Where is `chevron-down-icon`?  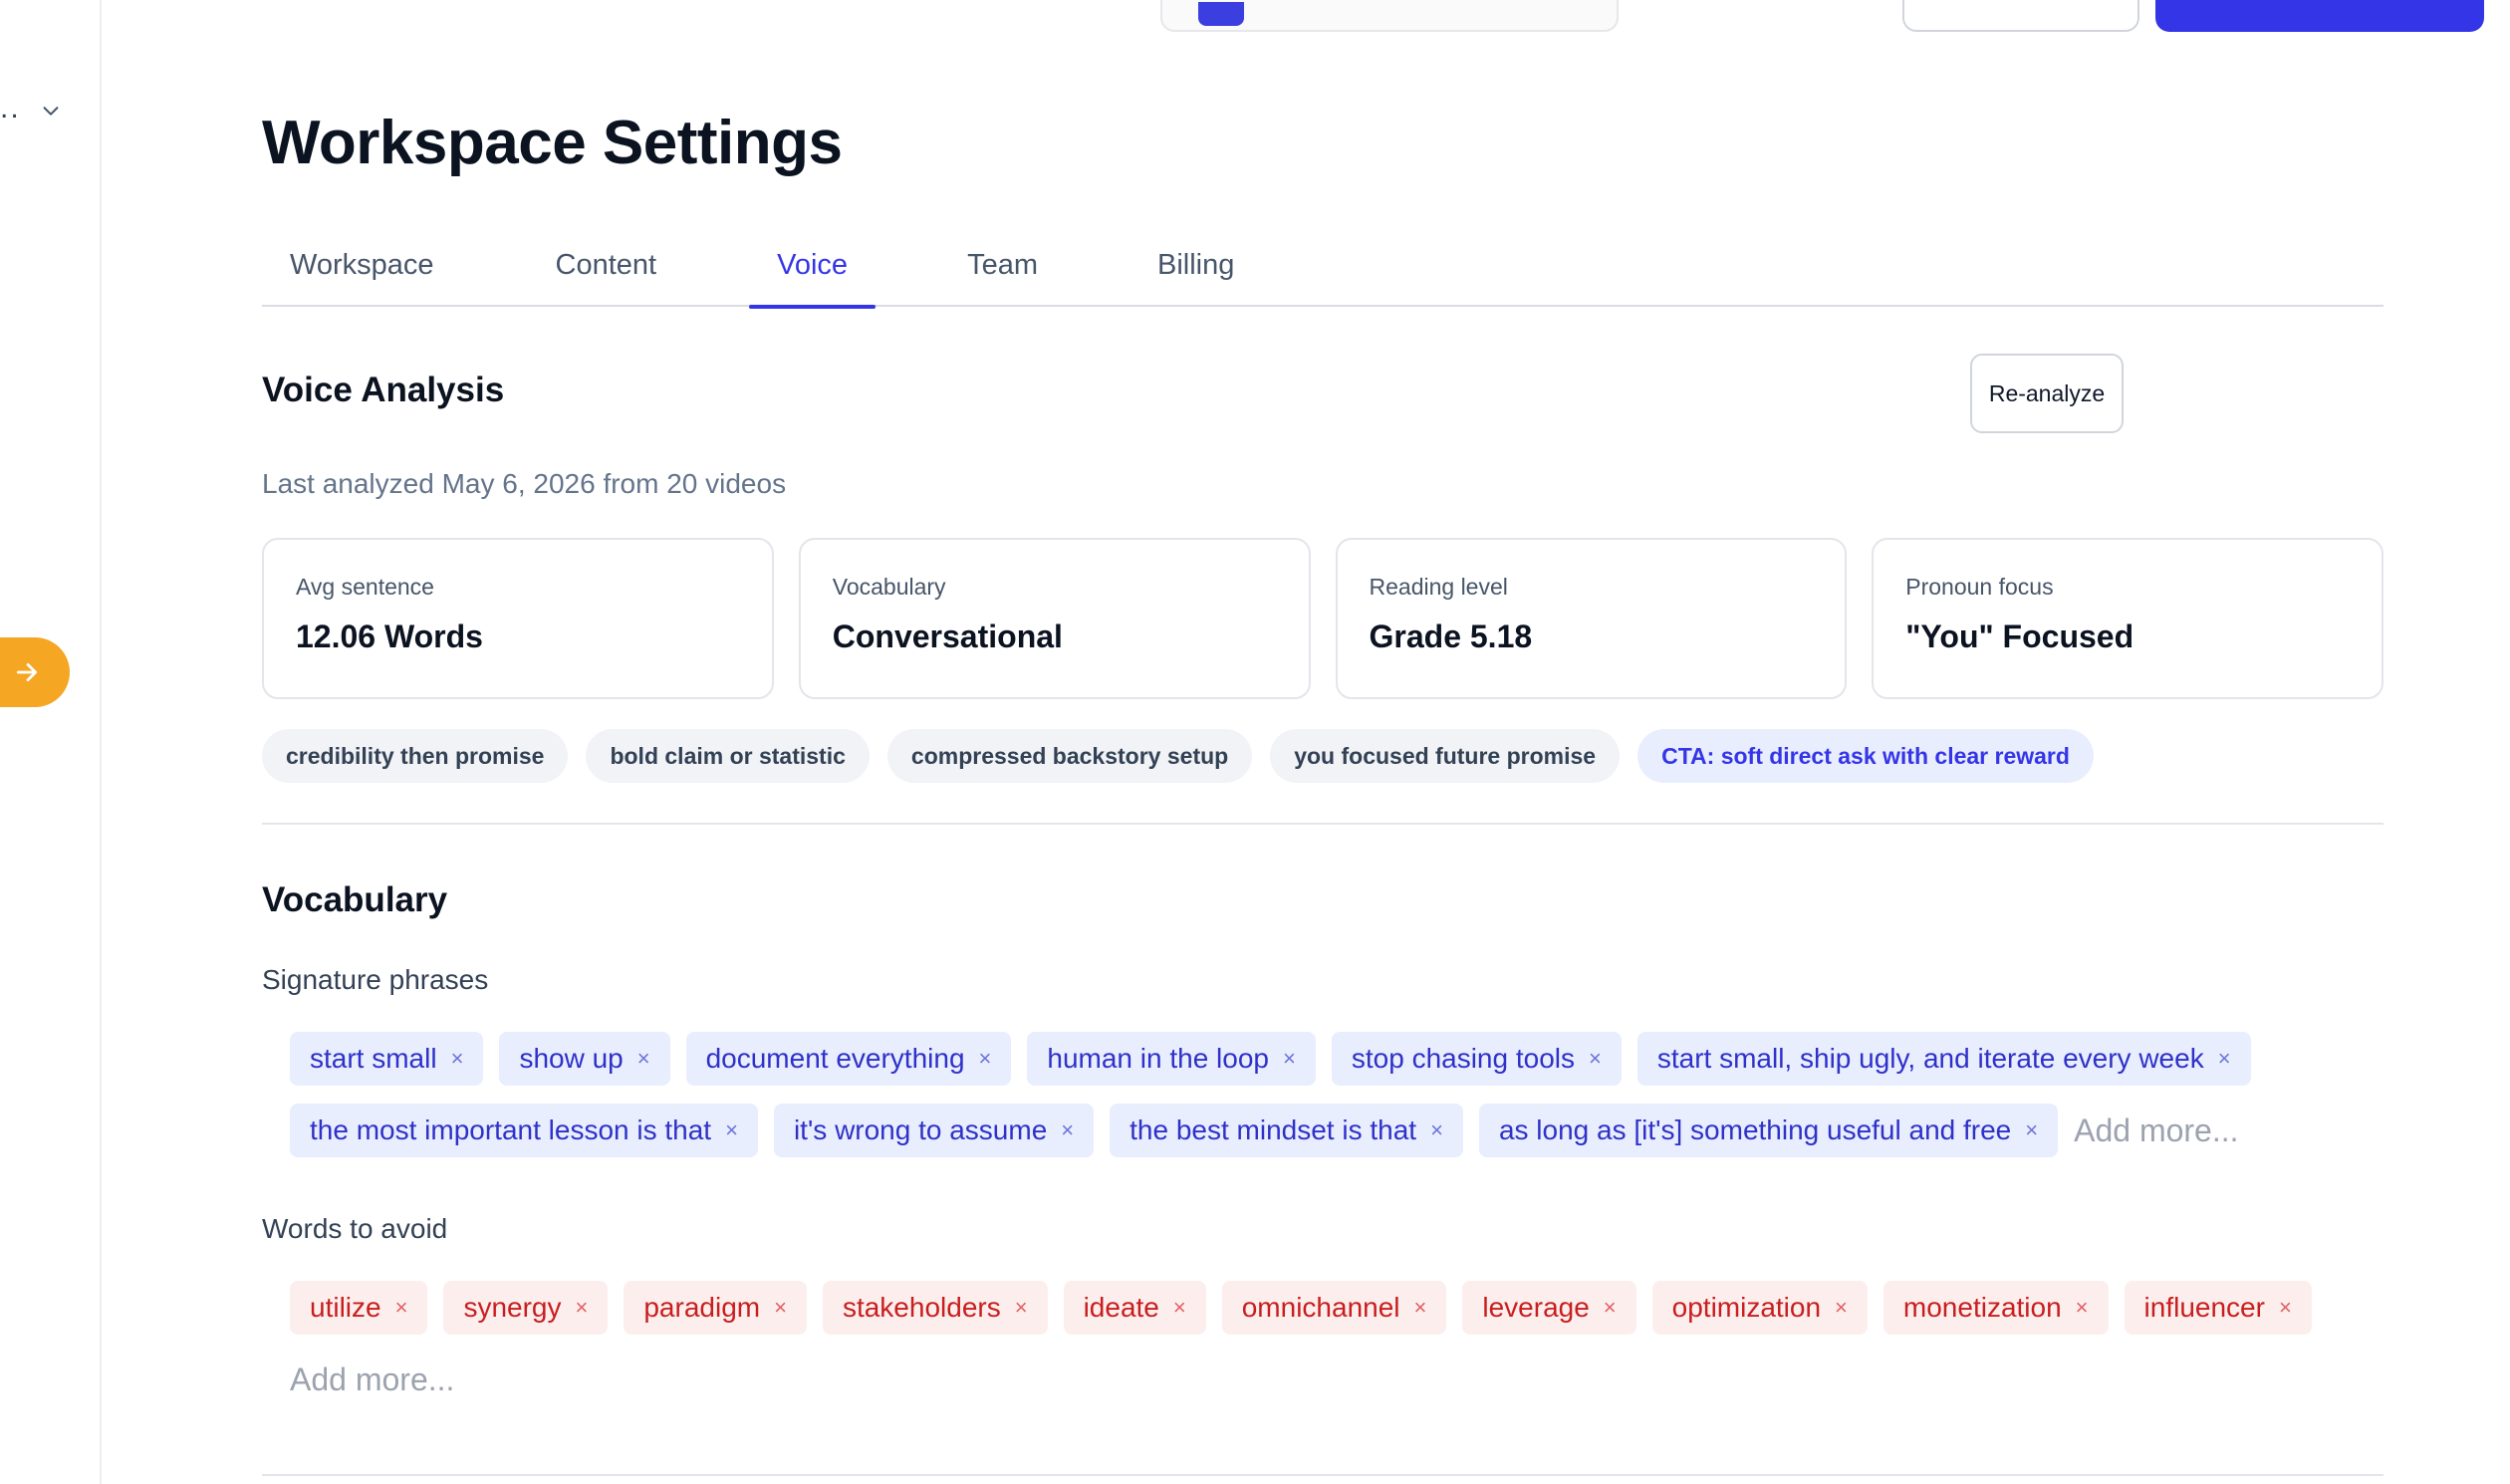
chevron-down-icon is located at coordinates (51, 111).